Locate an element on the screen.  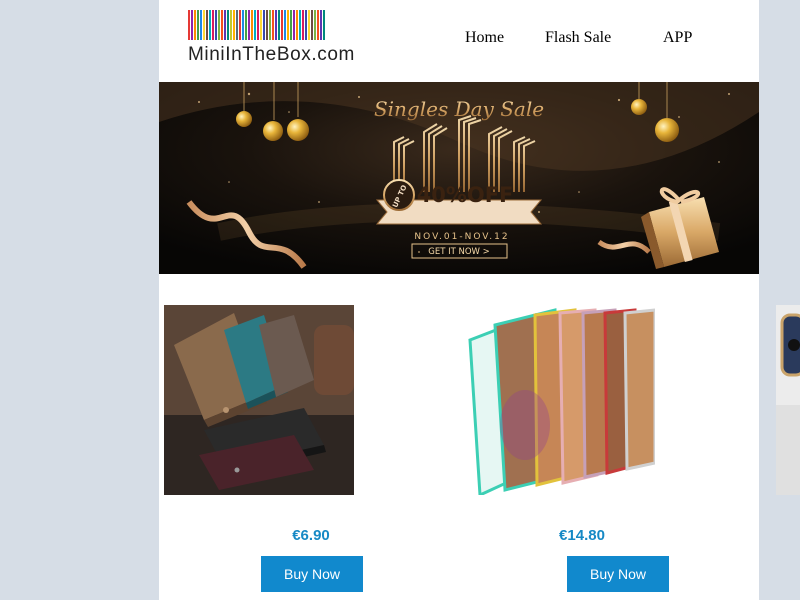
banner-headline: Singles Day Sale is located at coordinates (459, 109).